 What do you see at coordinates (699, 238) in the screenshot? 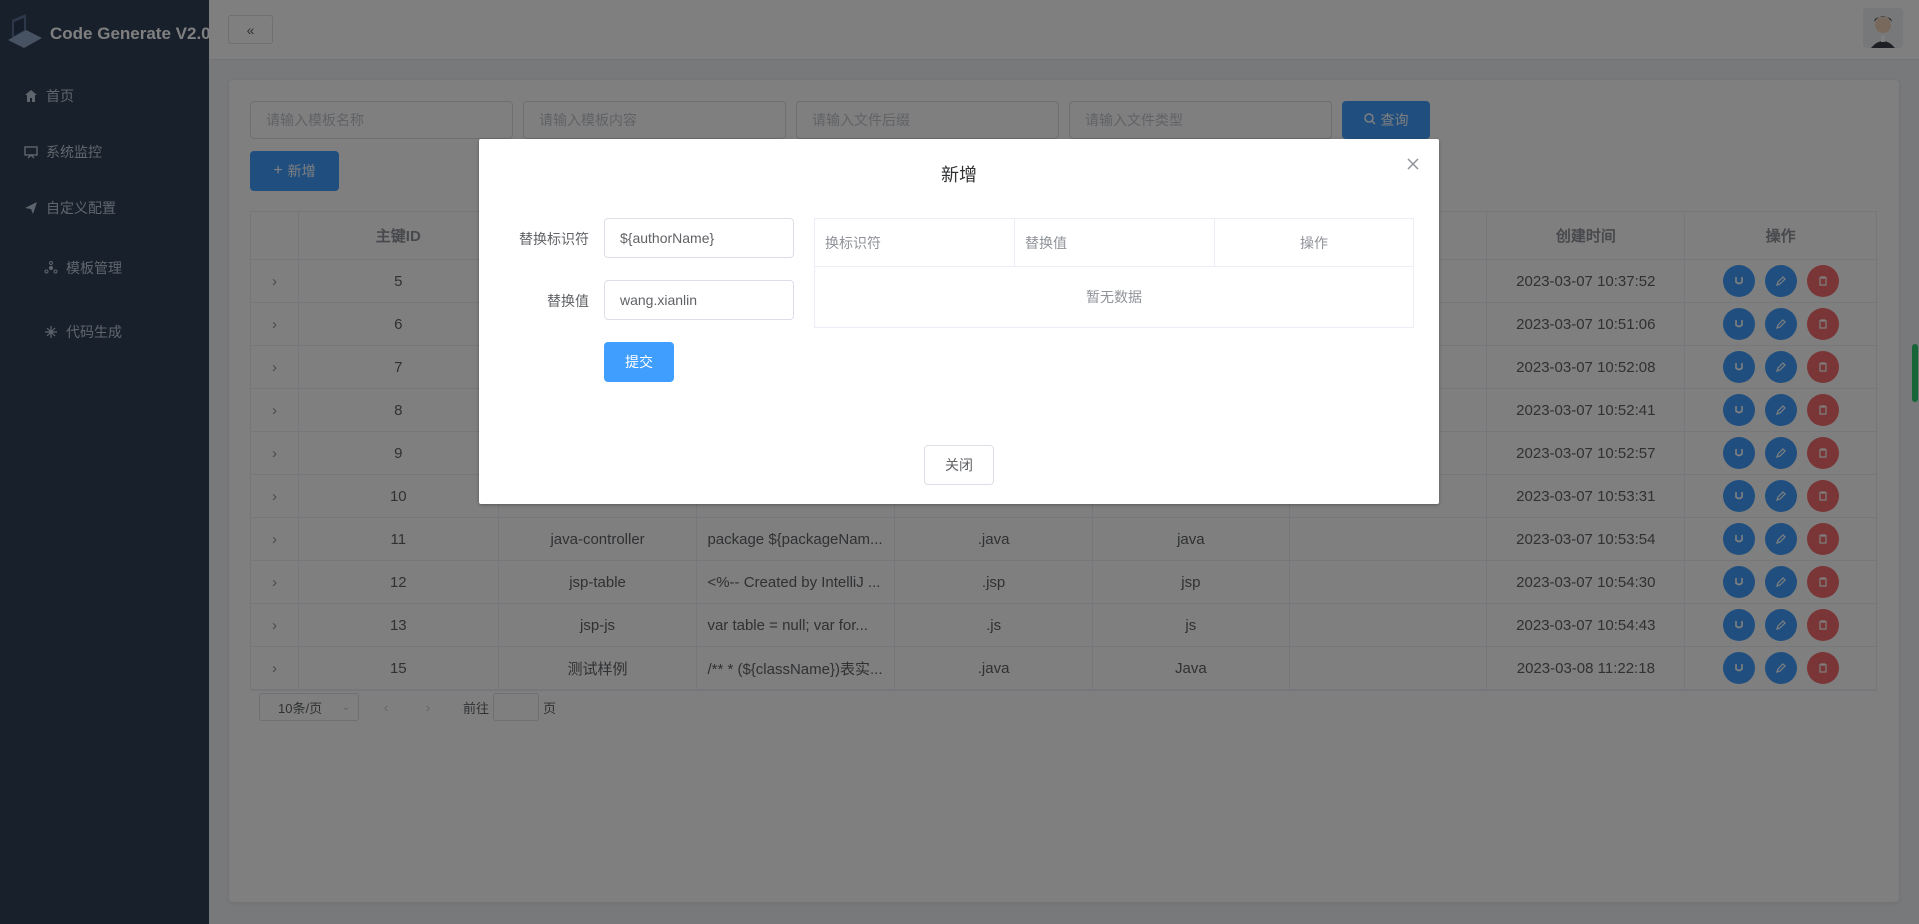
I see `identifier-input: ${authorName}` at bounding box center [699, 238].